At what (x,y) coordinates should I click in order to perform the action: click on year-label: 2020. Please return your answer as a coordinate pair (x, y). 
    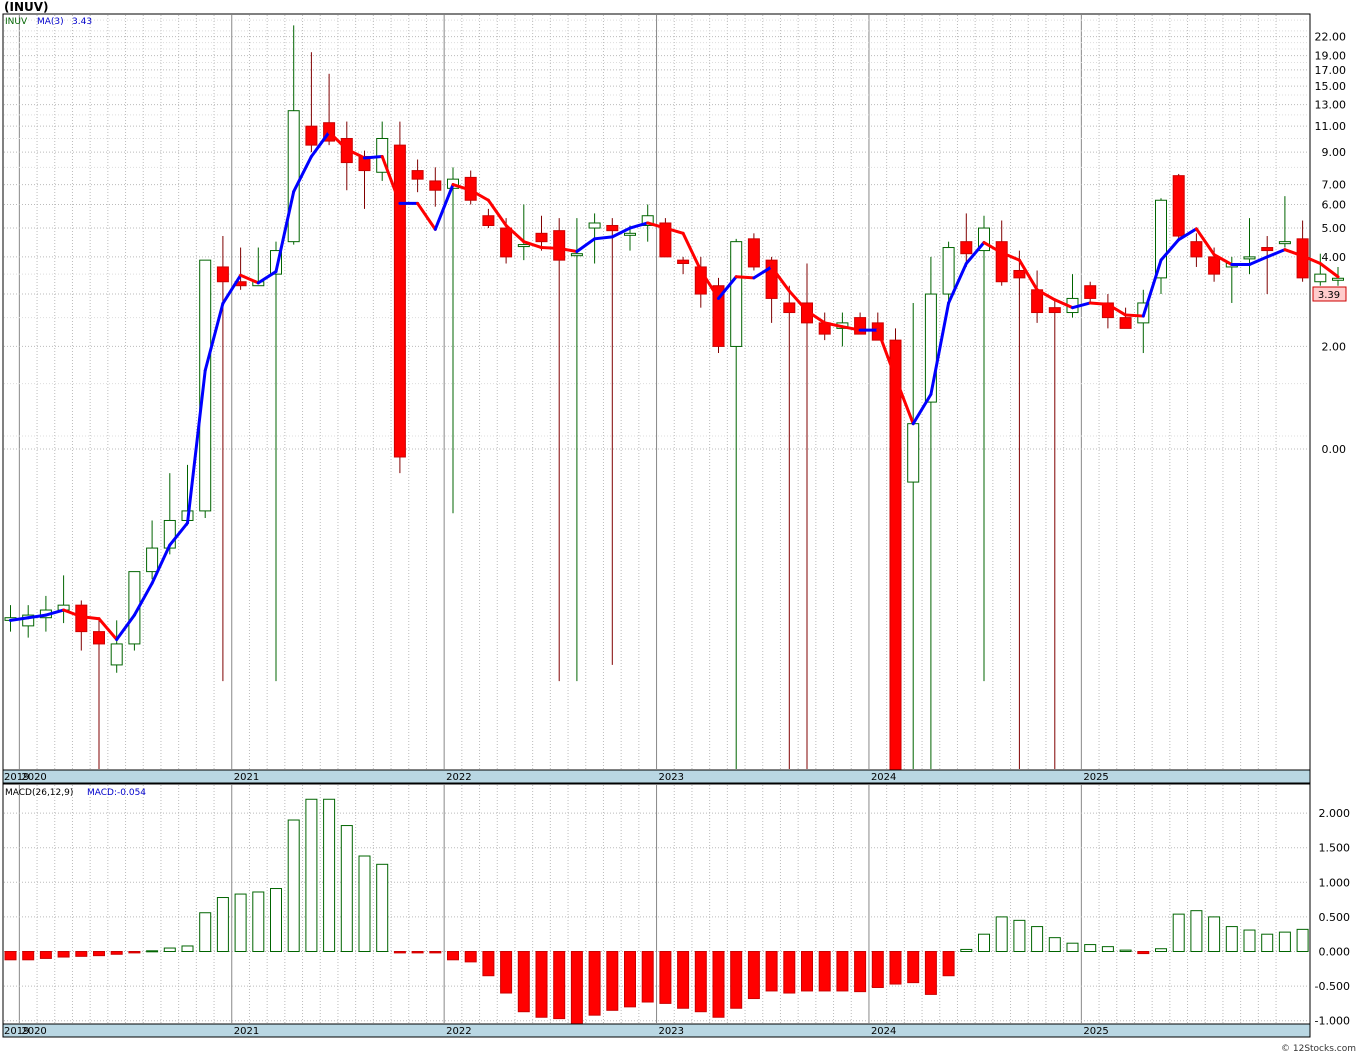
    Looking at the image, I should click on (33, 1031).